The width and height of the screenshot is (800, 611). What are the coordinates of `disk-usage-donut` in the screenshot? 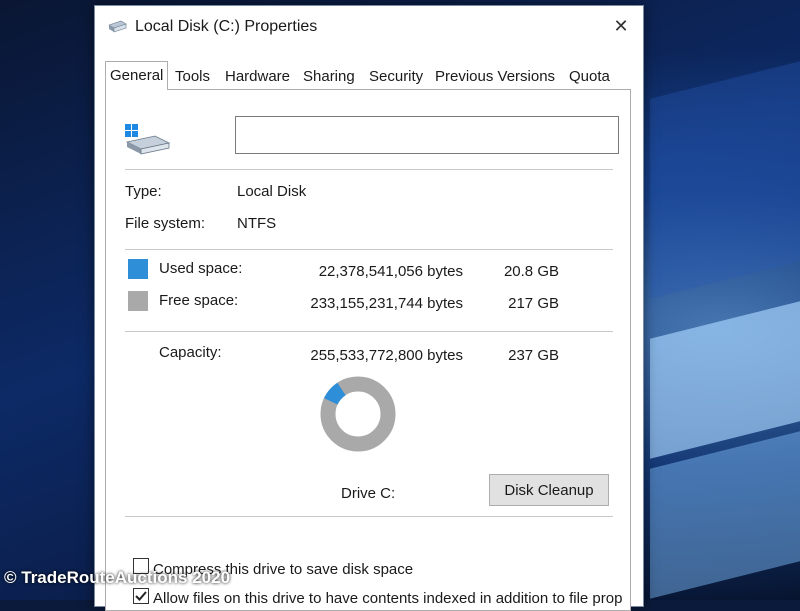 It's located at (358, 414).